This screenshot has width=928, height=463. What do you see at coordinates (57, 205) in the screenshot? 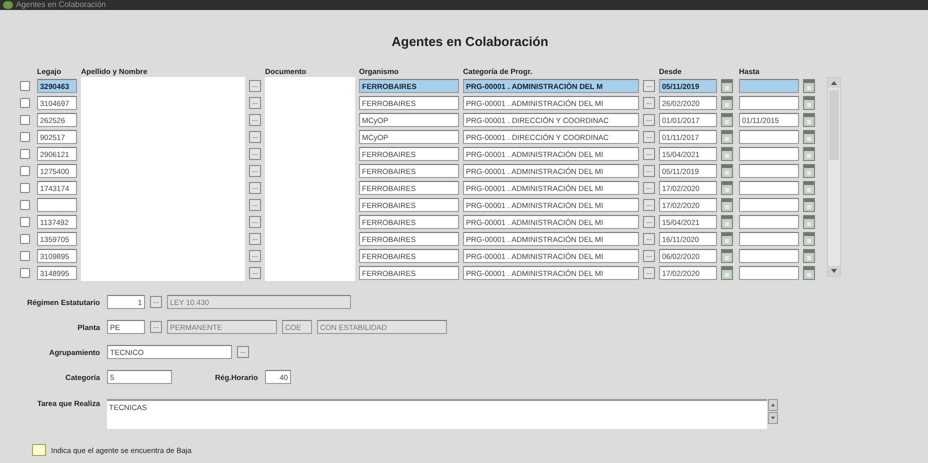
I see `legajo-field` at bounding box center [57, 205].